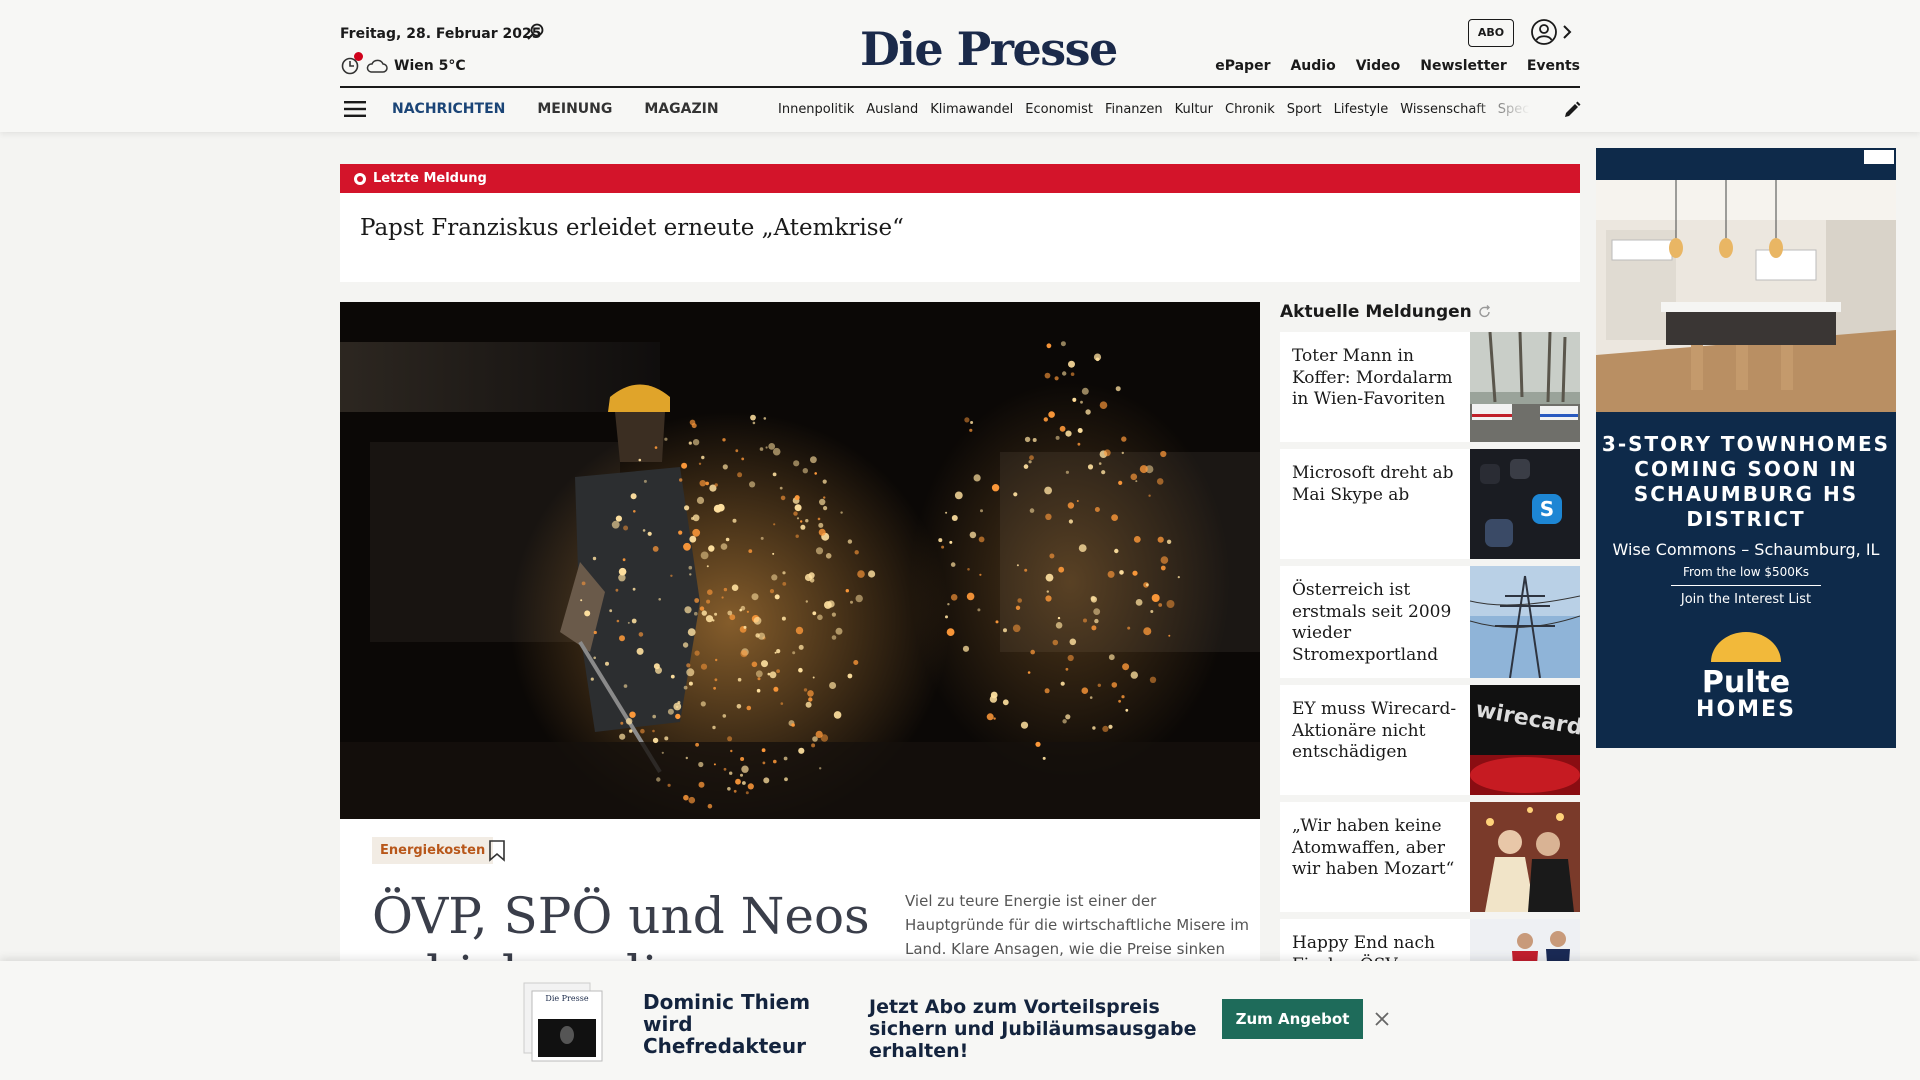  I want to click on promo-headline: Dominic Thiem wird Chefredakteur, so click(727, 1024).